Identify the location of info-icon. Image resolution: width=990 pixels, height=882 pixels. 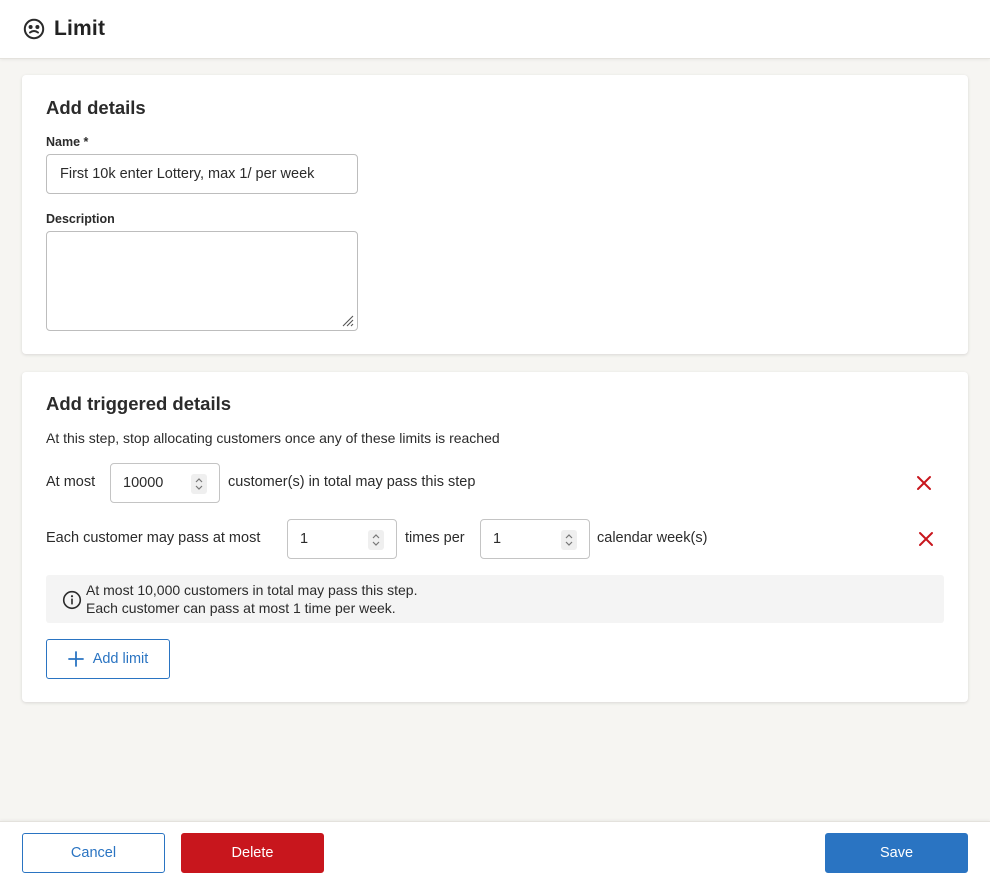
(72, 600).